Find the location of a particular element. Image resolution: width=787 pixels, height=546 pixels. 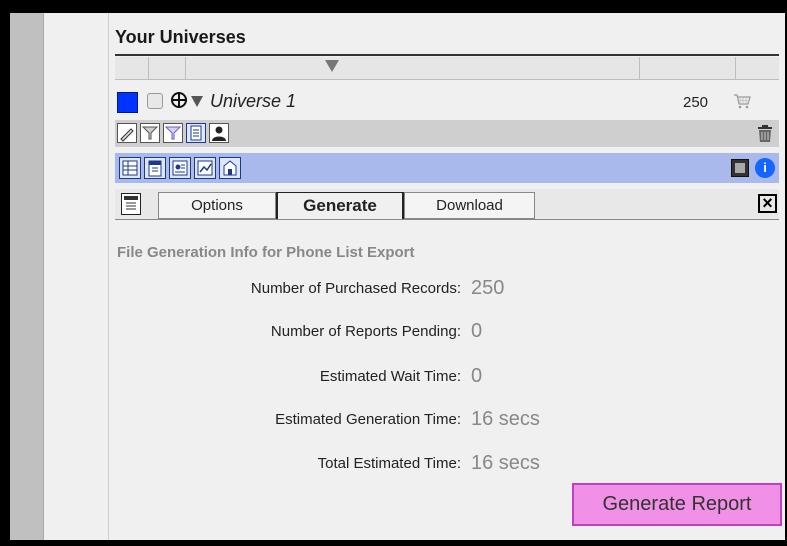

info-row-pending: Number of Reports Pending: 0 is located at coordinates (447, 332).